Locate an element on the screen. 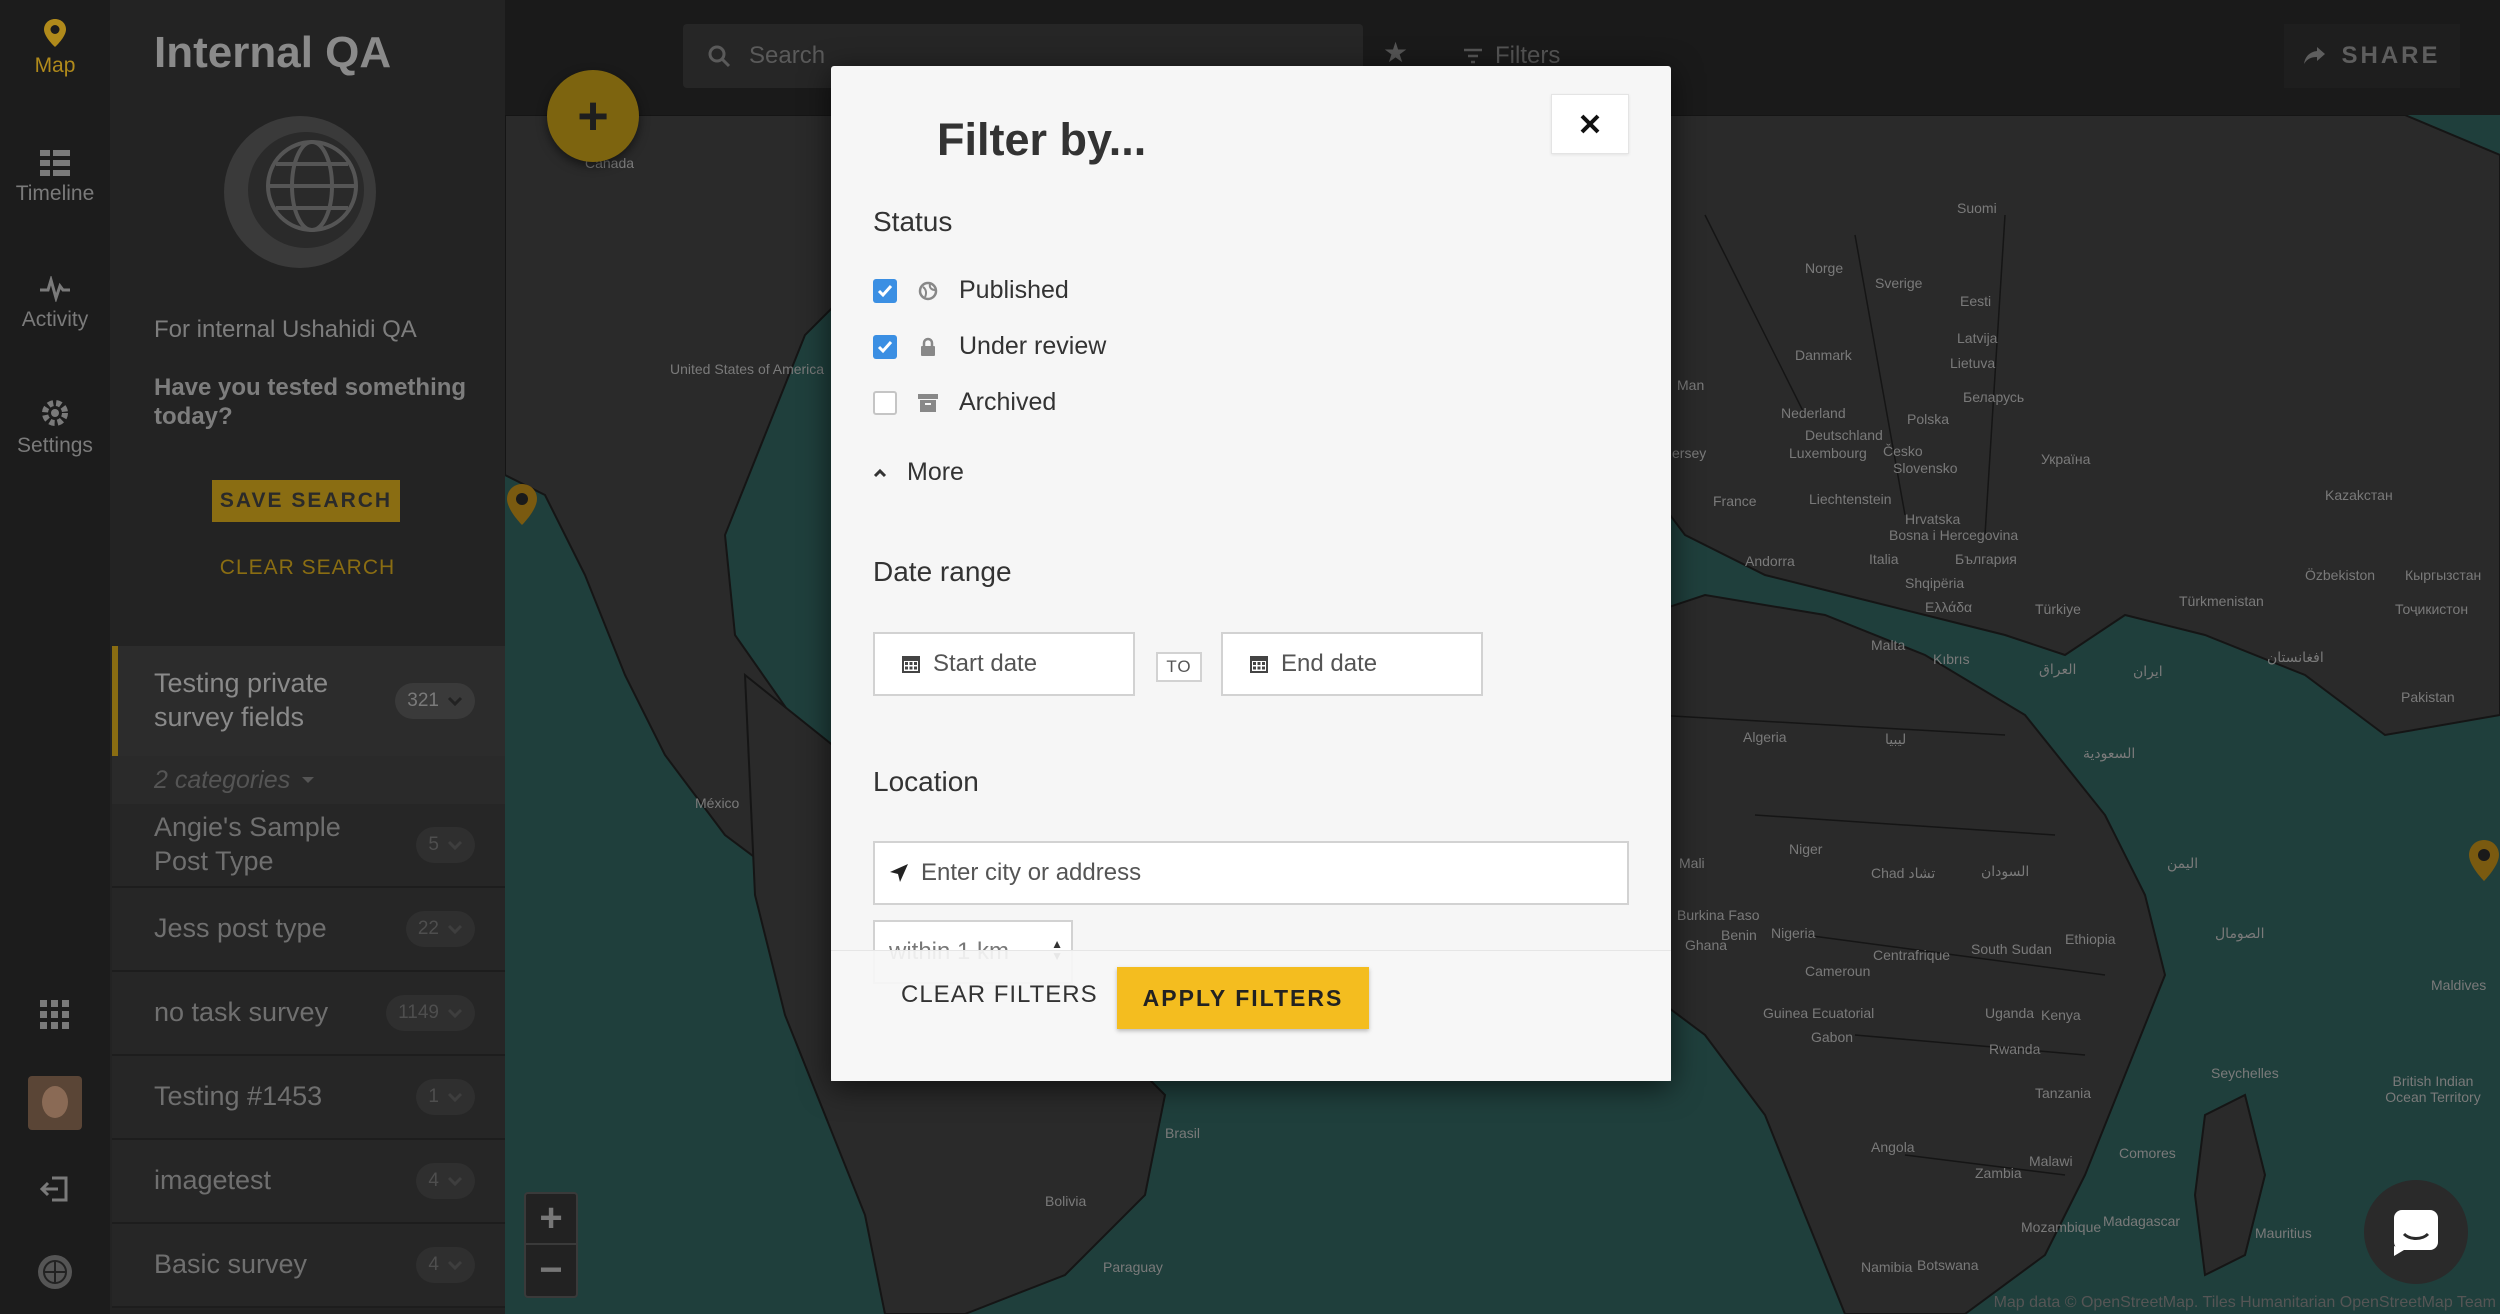  close-icon is located at coordinates (1590, 124).